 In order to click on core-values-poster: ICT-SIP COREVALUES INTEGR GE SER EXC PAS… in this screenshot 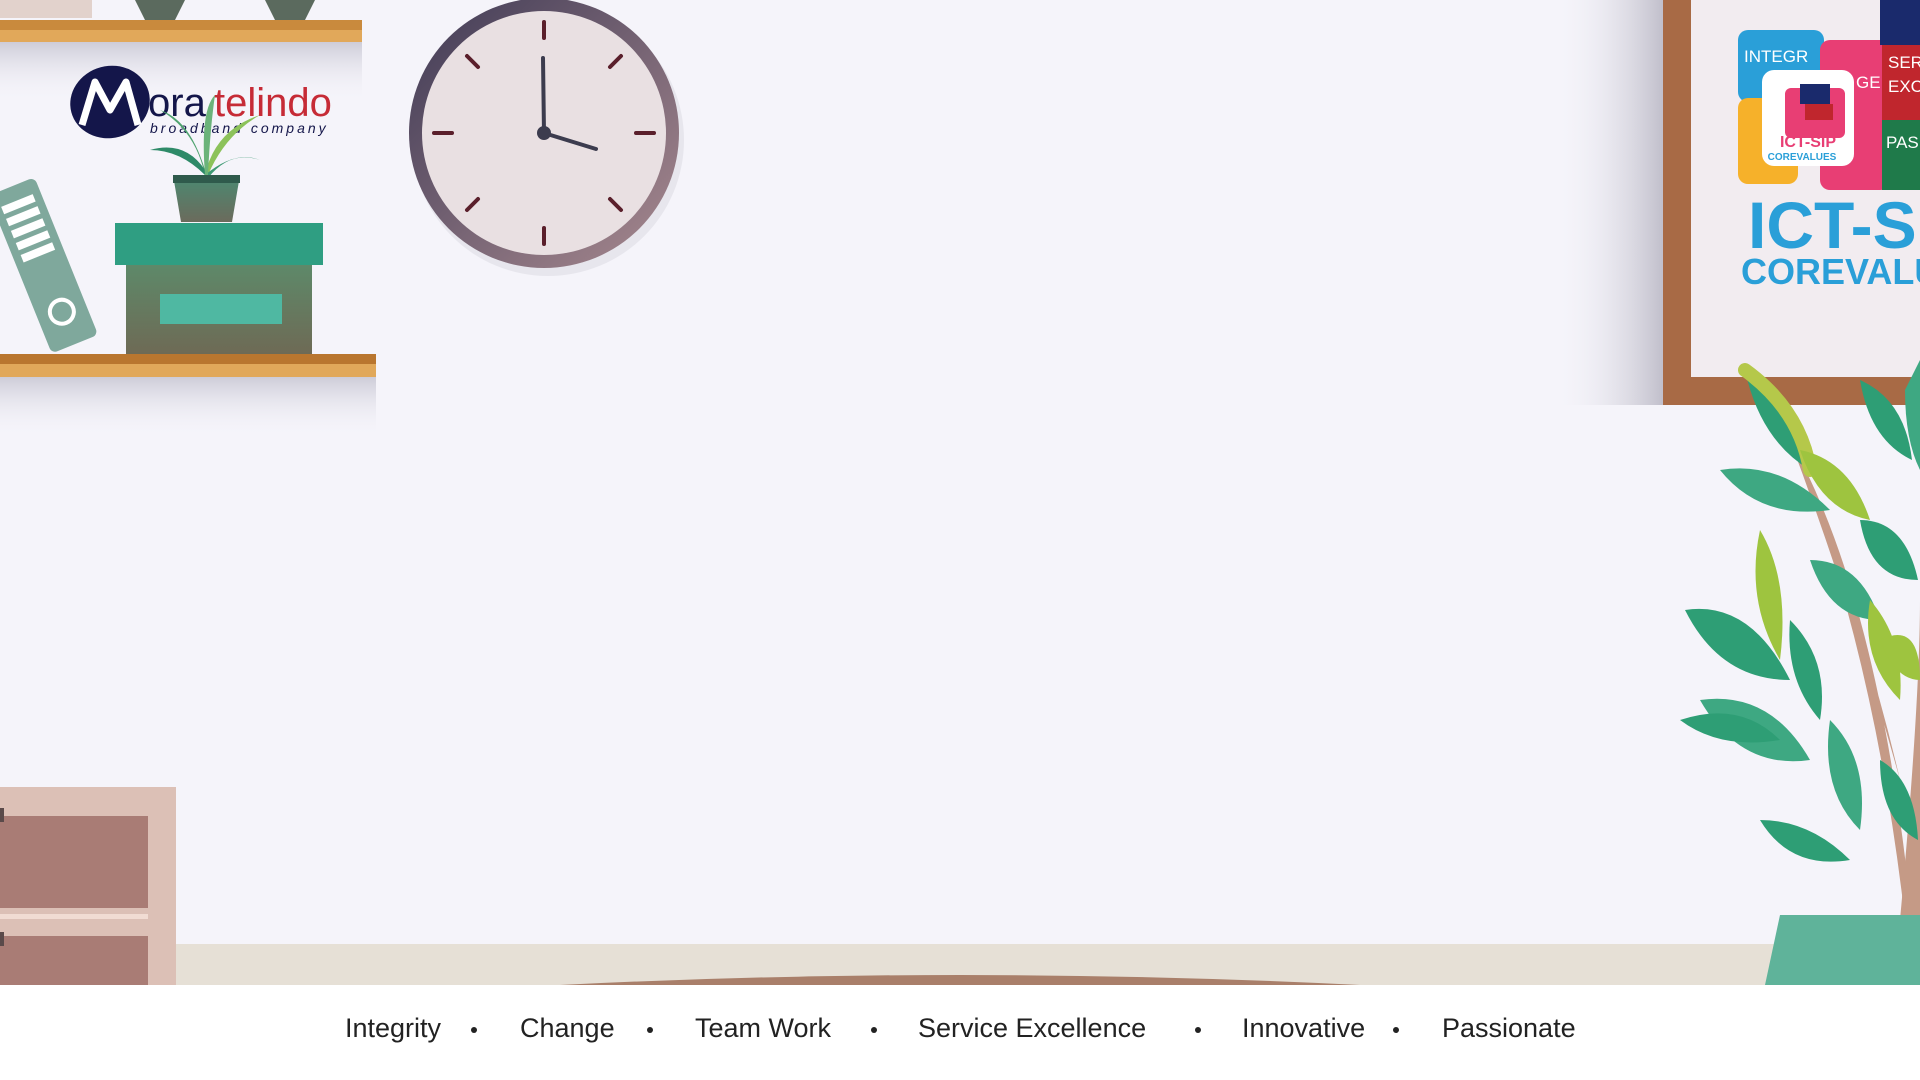, I will do `click(1737, 202)`.